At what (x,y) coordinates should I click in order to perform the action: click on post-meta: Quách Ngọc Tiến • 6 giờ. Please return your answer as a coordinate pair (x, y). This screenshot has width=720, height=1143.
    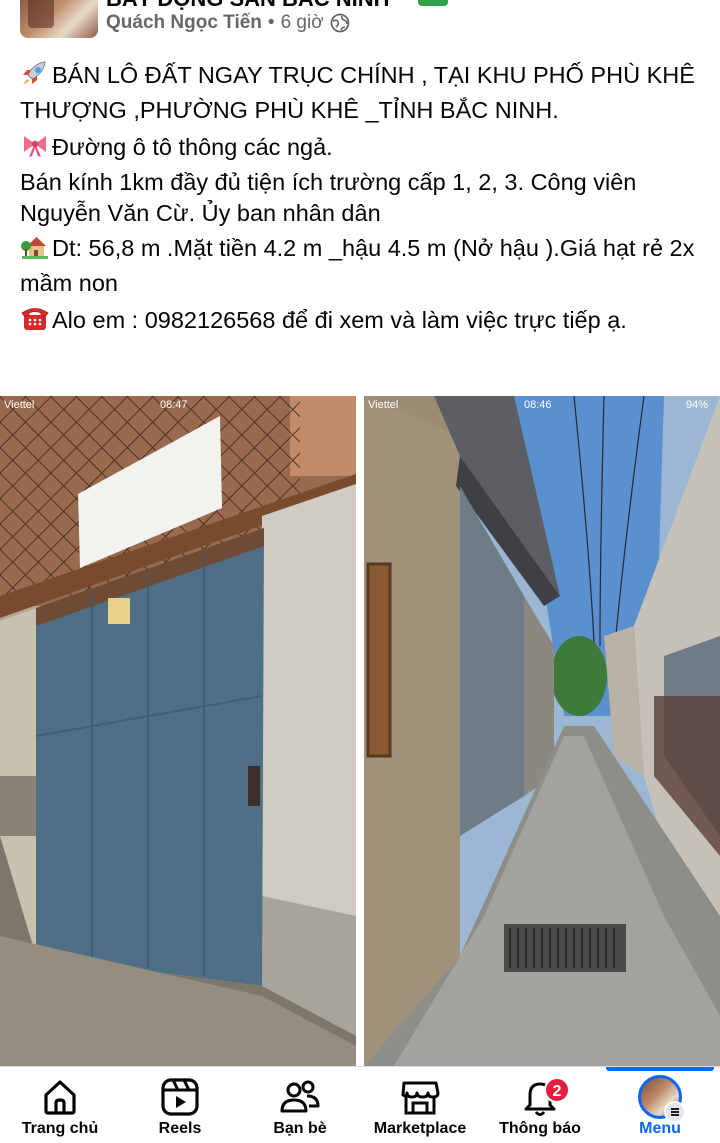
    Looking at the image, I should click on (228, 23).